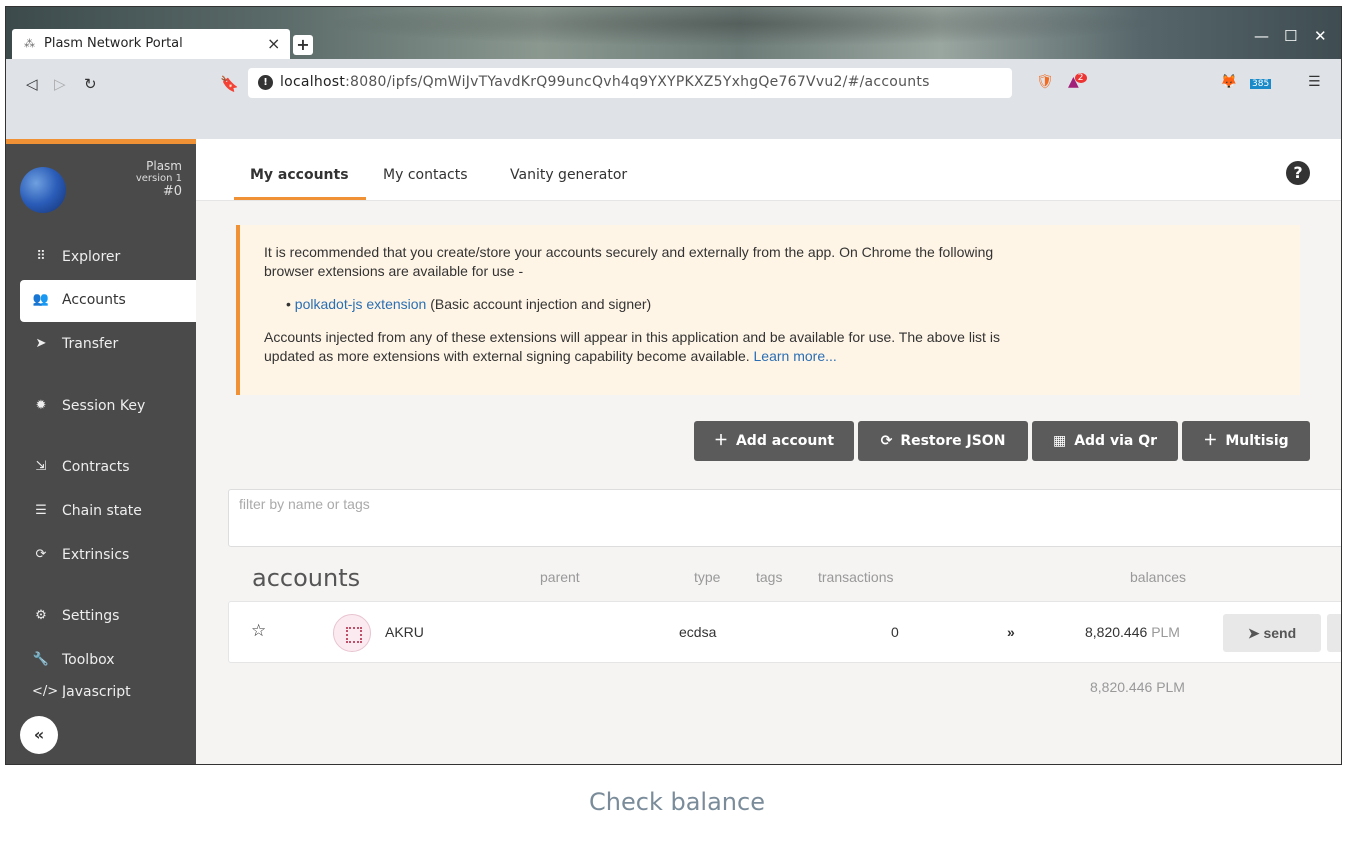  Describe the element at coordinates (108, 345) in the screenshot. I see `sidebar-item-transfer: ➤ Transfer` at that location.